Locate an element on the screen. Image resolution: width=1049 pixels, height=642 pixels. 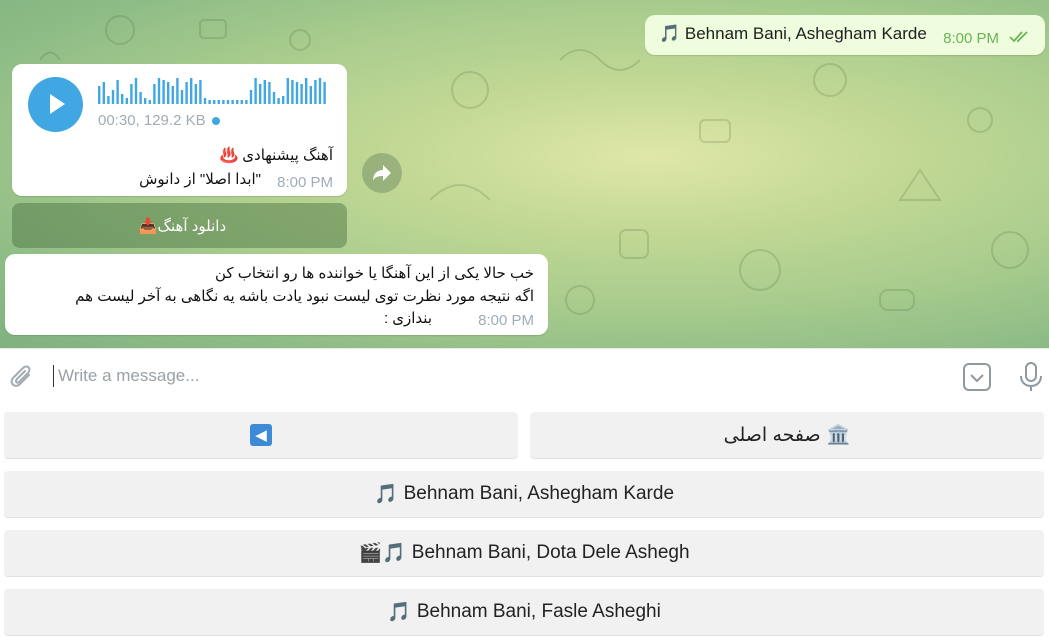
caption-line: آهنگ پیشنهادی ♨️ is located at coordinates (276, 155).